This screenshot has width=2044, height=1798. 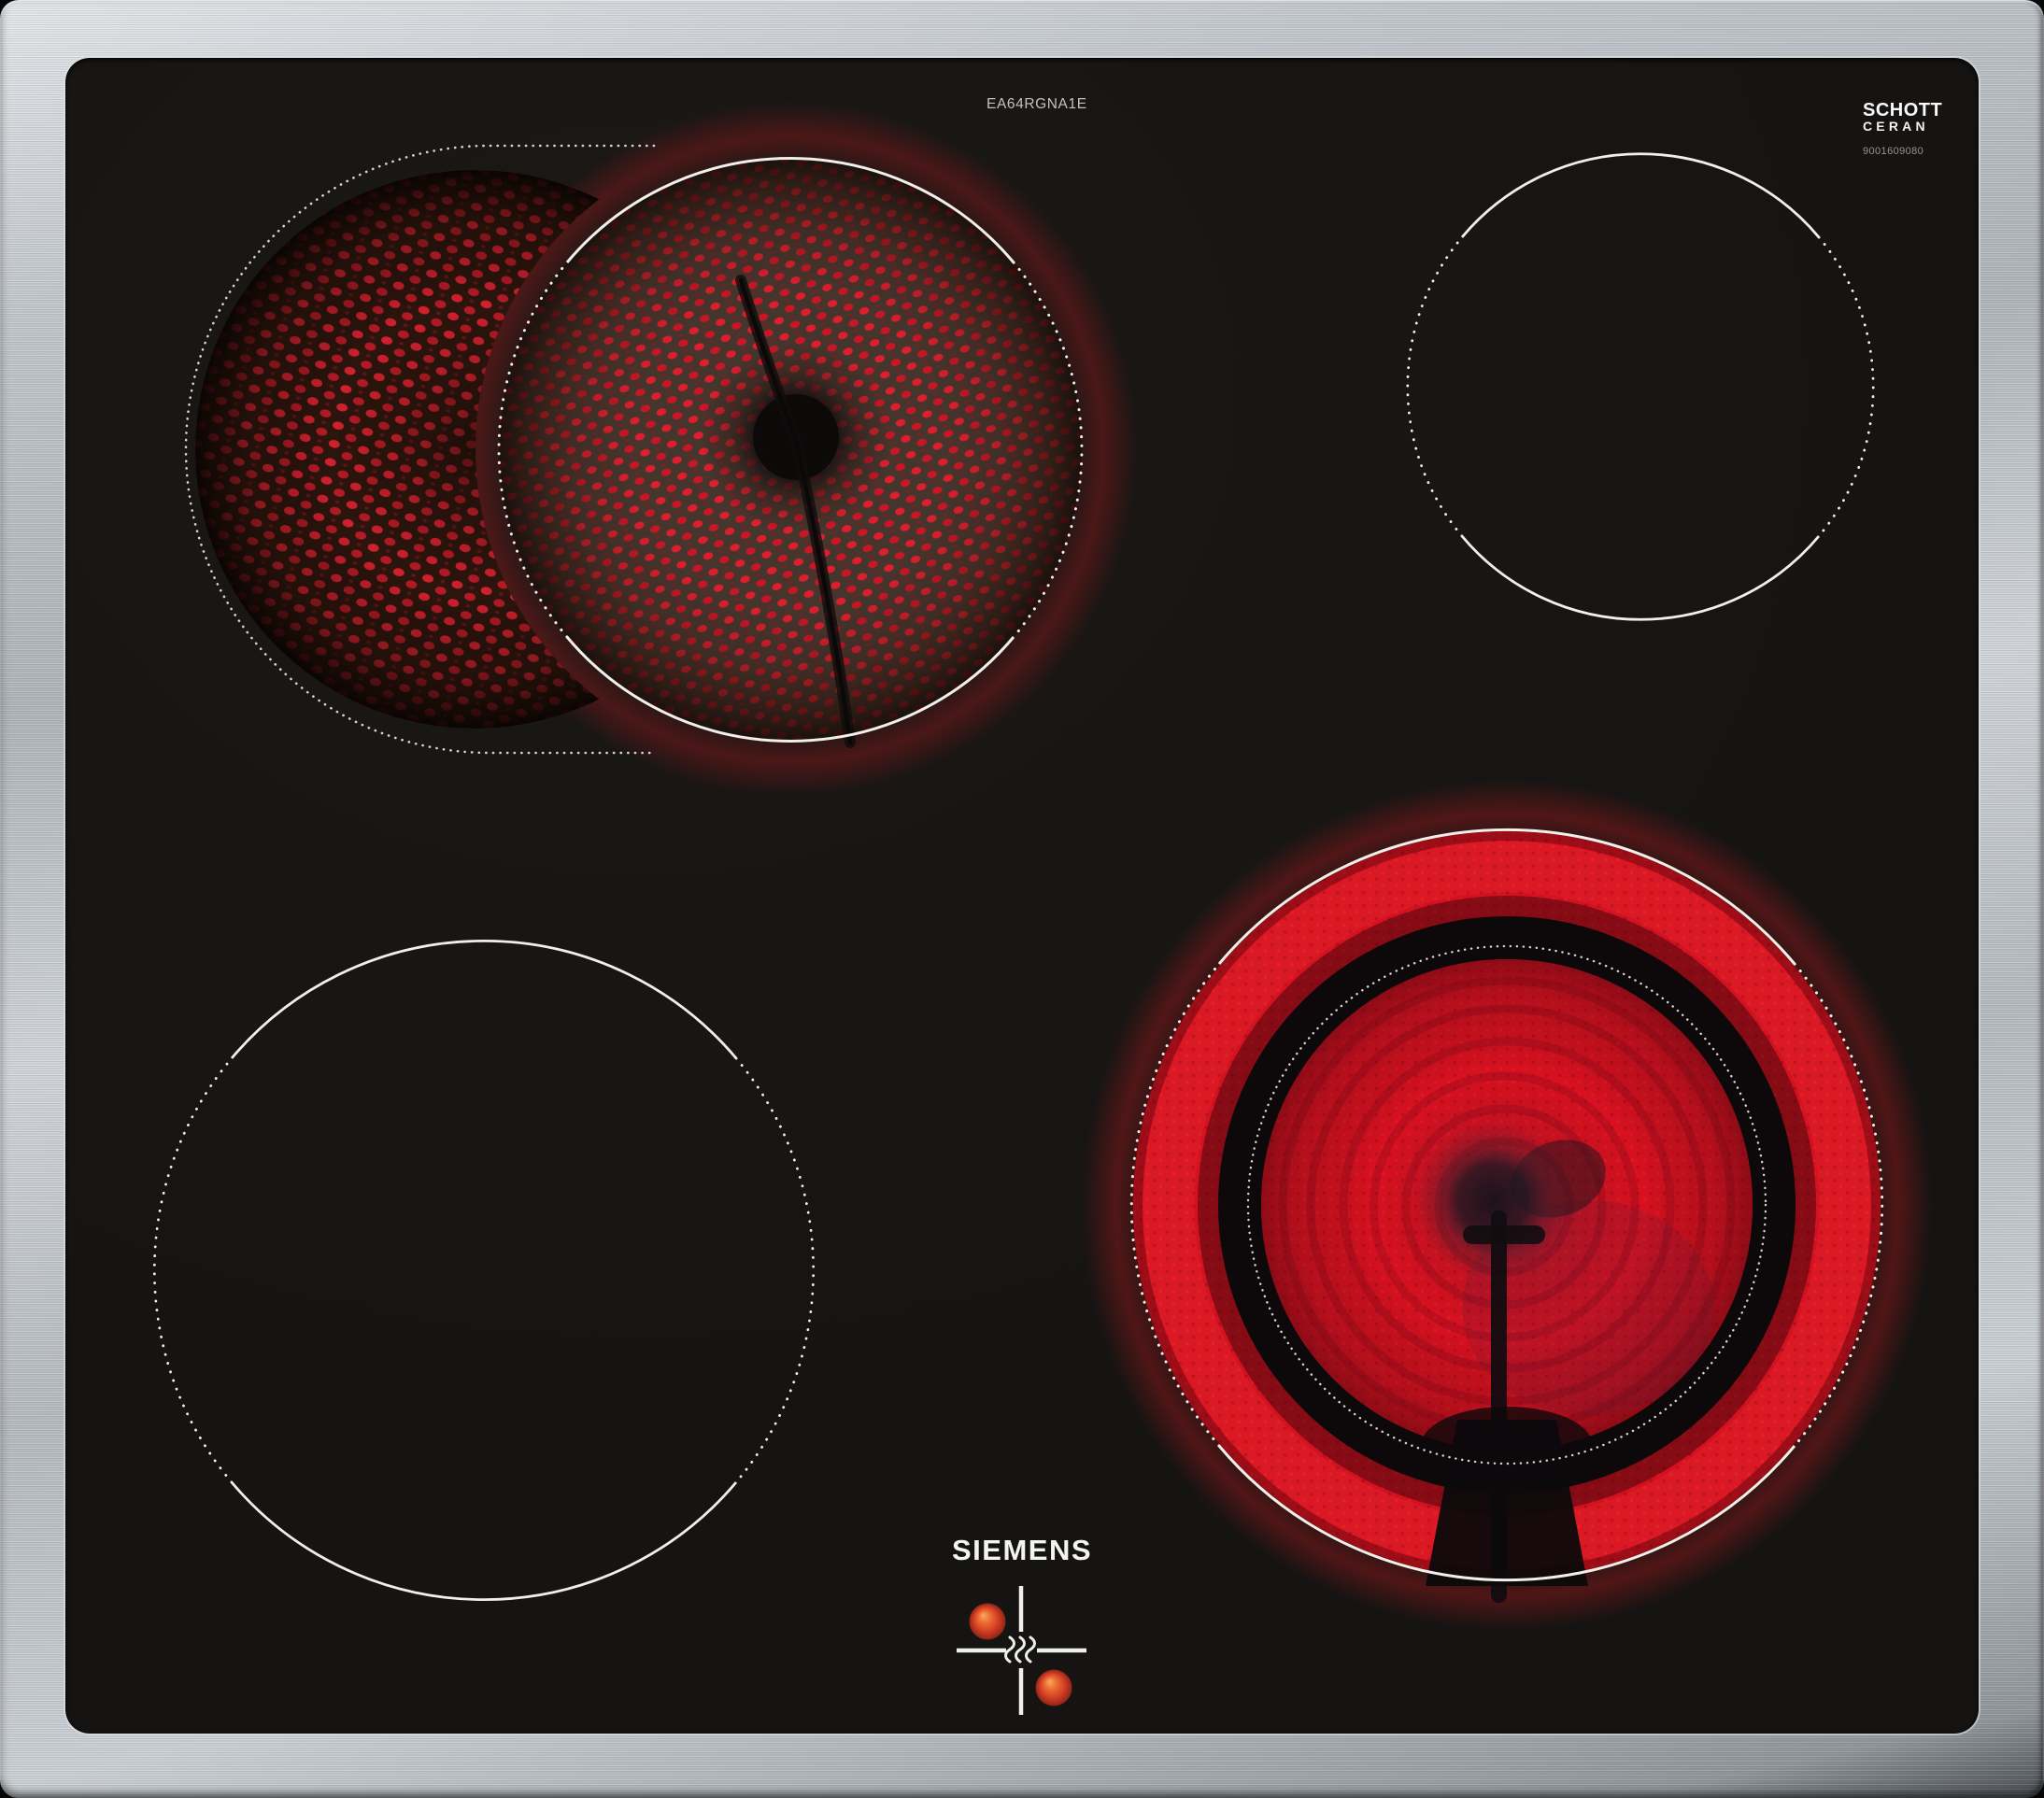 What do you see at coordinates (1893, 151) in the screenshot?
I see `glass-part-number-label: 9001609080` at bounding box center [1893, 151].